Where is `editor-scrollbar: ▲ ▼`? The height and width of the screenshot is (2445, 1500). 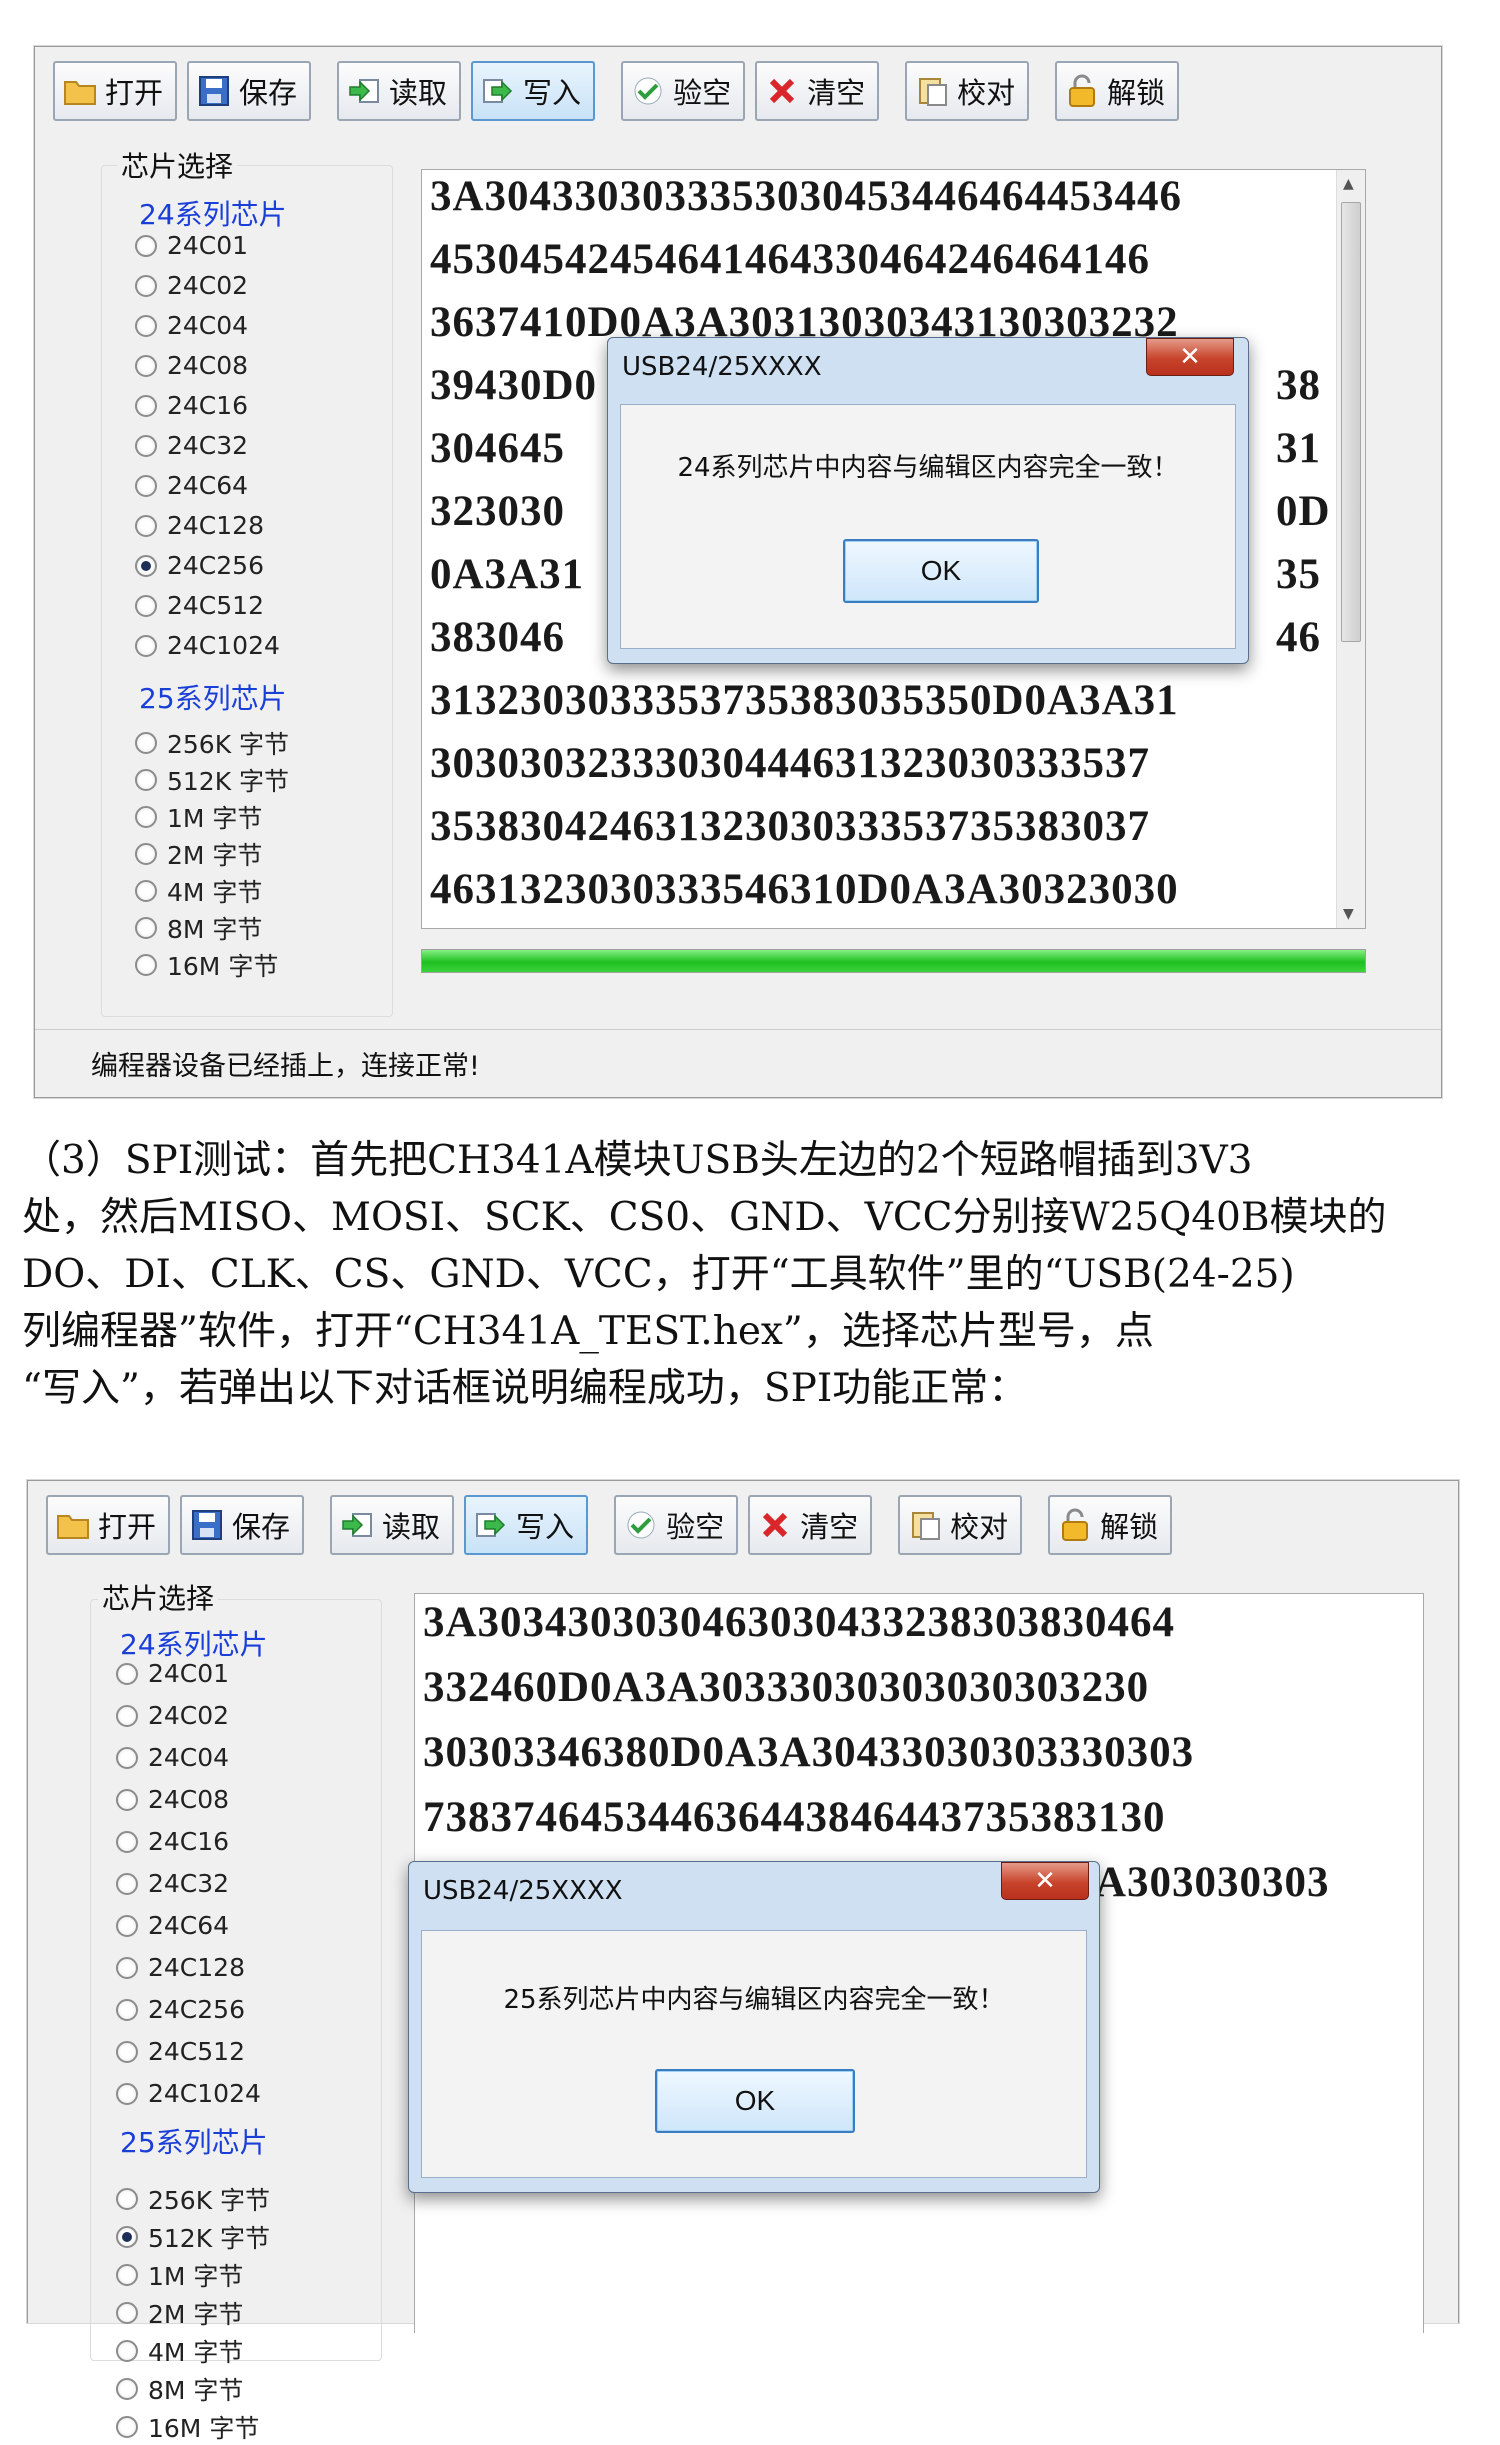 editor-scrollbar: ▲ ▼ is located at coordinates (1350, 549).